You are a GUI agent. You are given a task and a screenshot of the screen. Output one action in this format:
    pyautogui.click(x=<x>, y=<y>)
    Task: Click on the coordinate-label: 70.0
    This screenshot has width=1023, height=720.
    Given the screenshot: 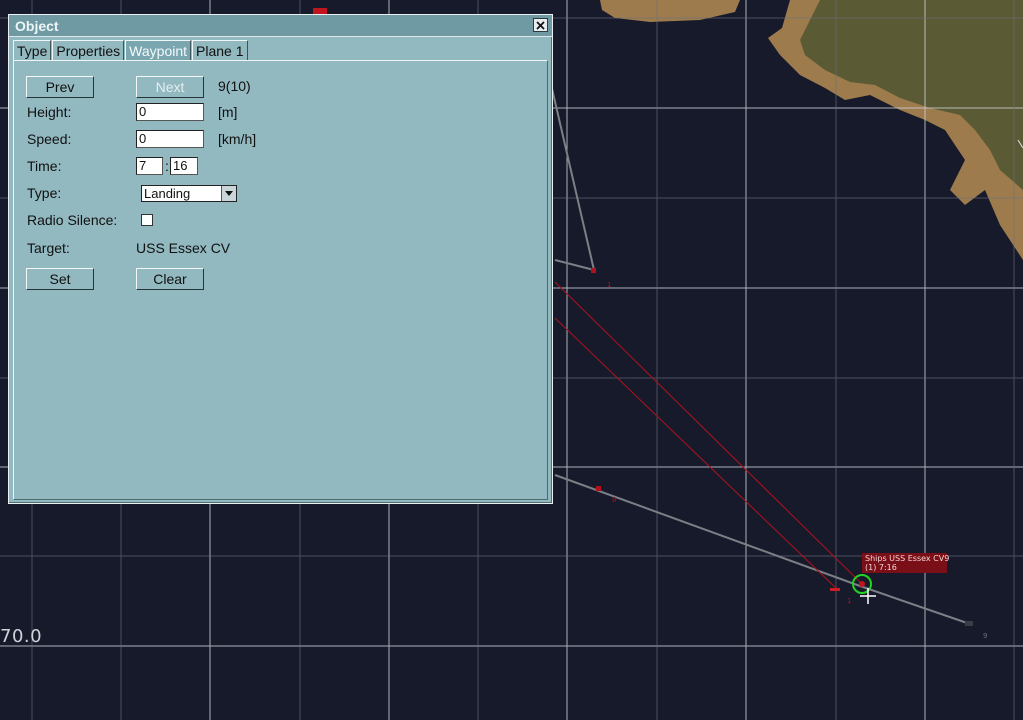 What is the action you would take?
    pyautogui.click(x=21, y=636)
    